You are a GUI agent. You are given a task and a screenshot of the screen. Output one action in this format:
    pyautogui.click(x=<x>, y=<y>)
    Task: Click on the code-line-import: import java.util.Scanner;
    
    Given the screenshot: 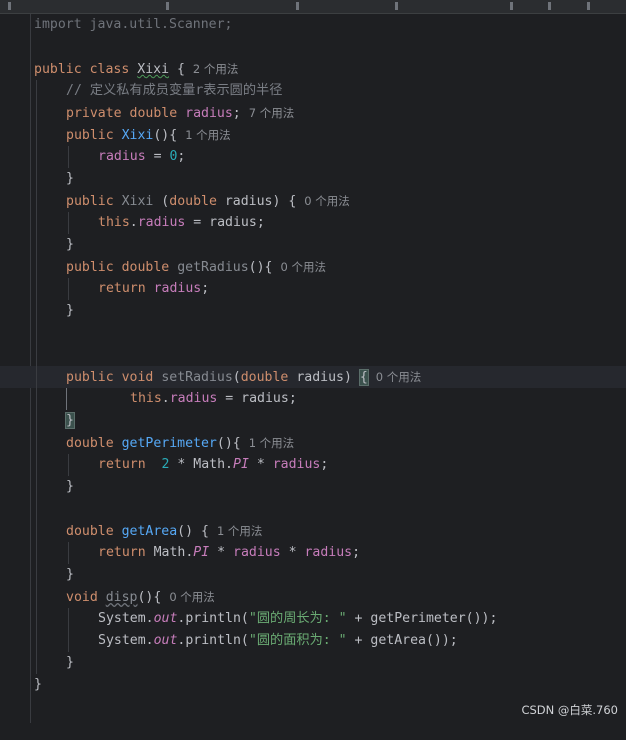 What is the action you would take?
    pyautogui.click(x=313, y=25)
    